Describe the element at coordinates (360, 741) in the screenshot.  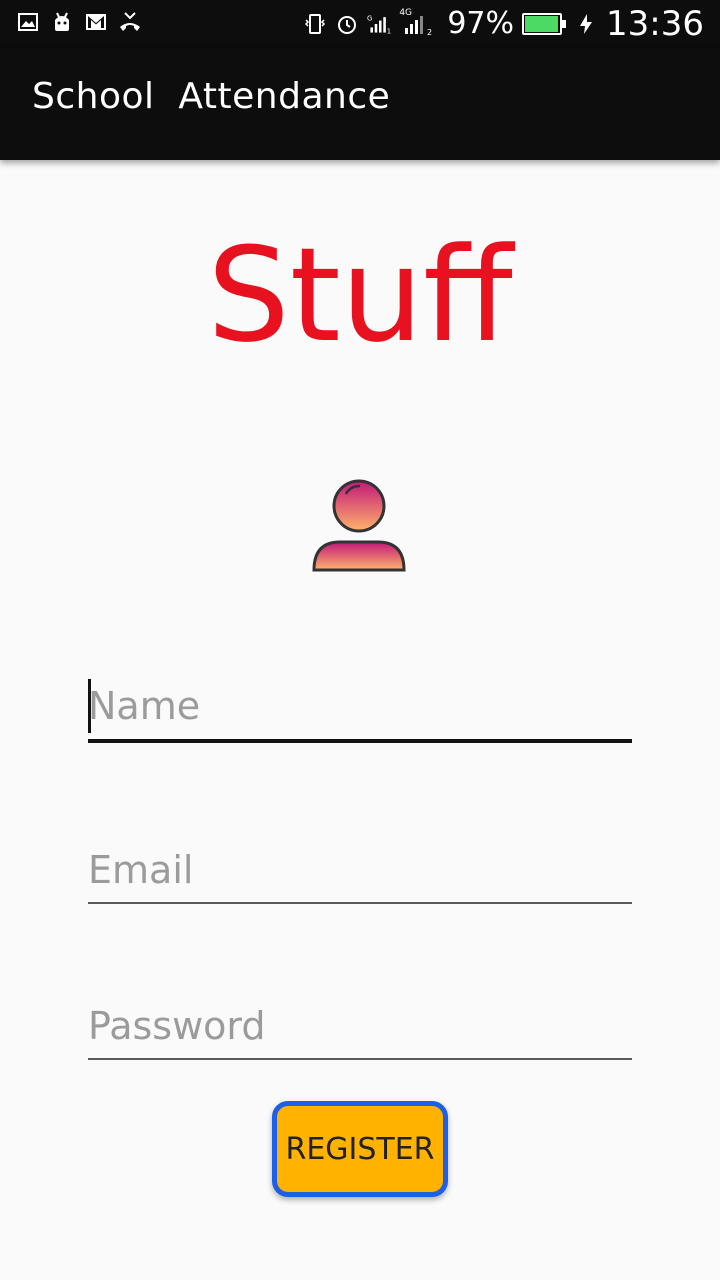
I see `name-underline` at that location.